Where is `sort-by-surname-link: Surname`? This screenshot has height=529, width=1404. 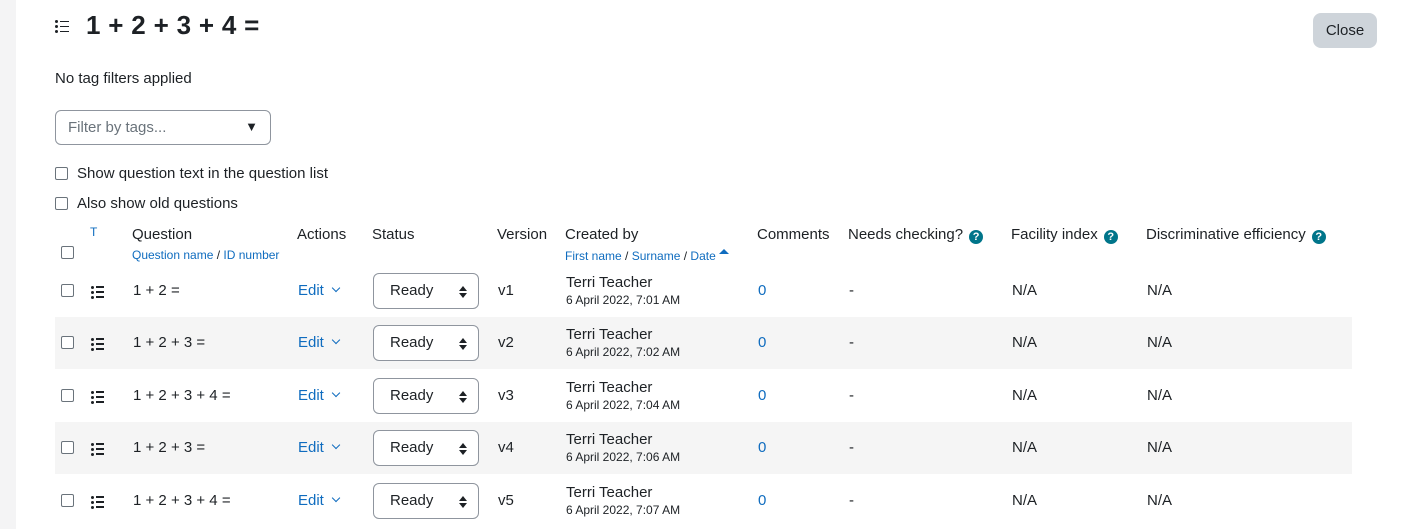 sort-by-surname-link: Surname is located at coordinates (656, 256).